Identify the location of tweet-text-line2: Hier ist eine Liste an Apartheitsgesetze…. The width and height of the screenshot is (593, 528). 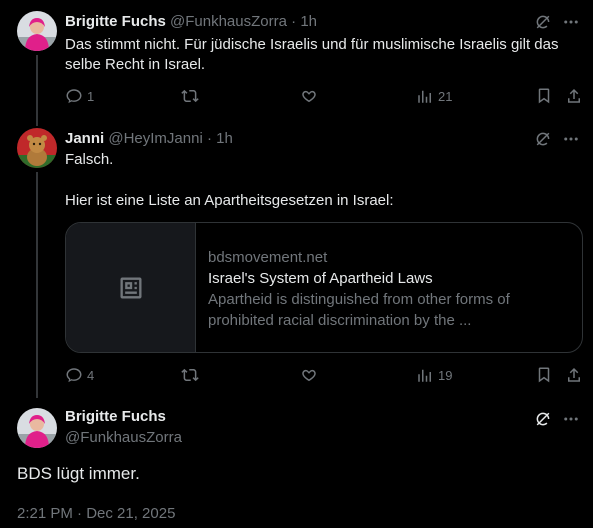
(229, 200).